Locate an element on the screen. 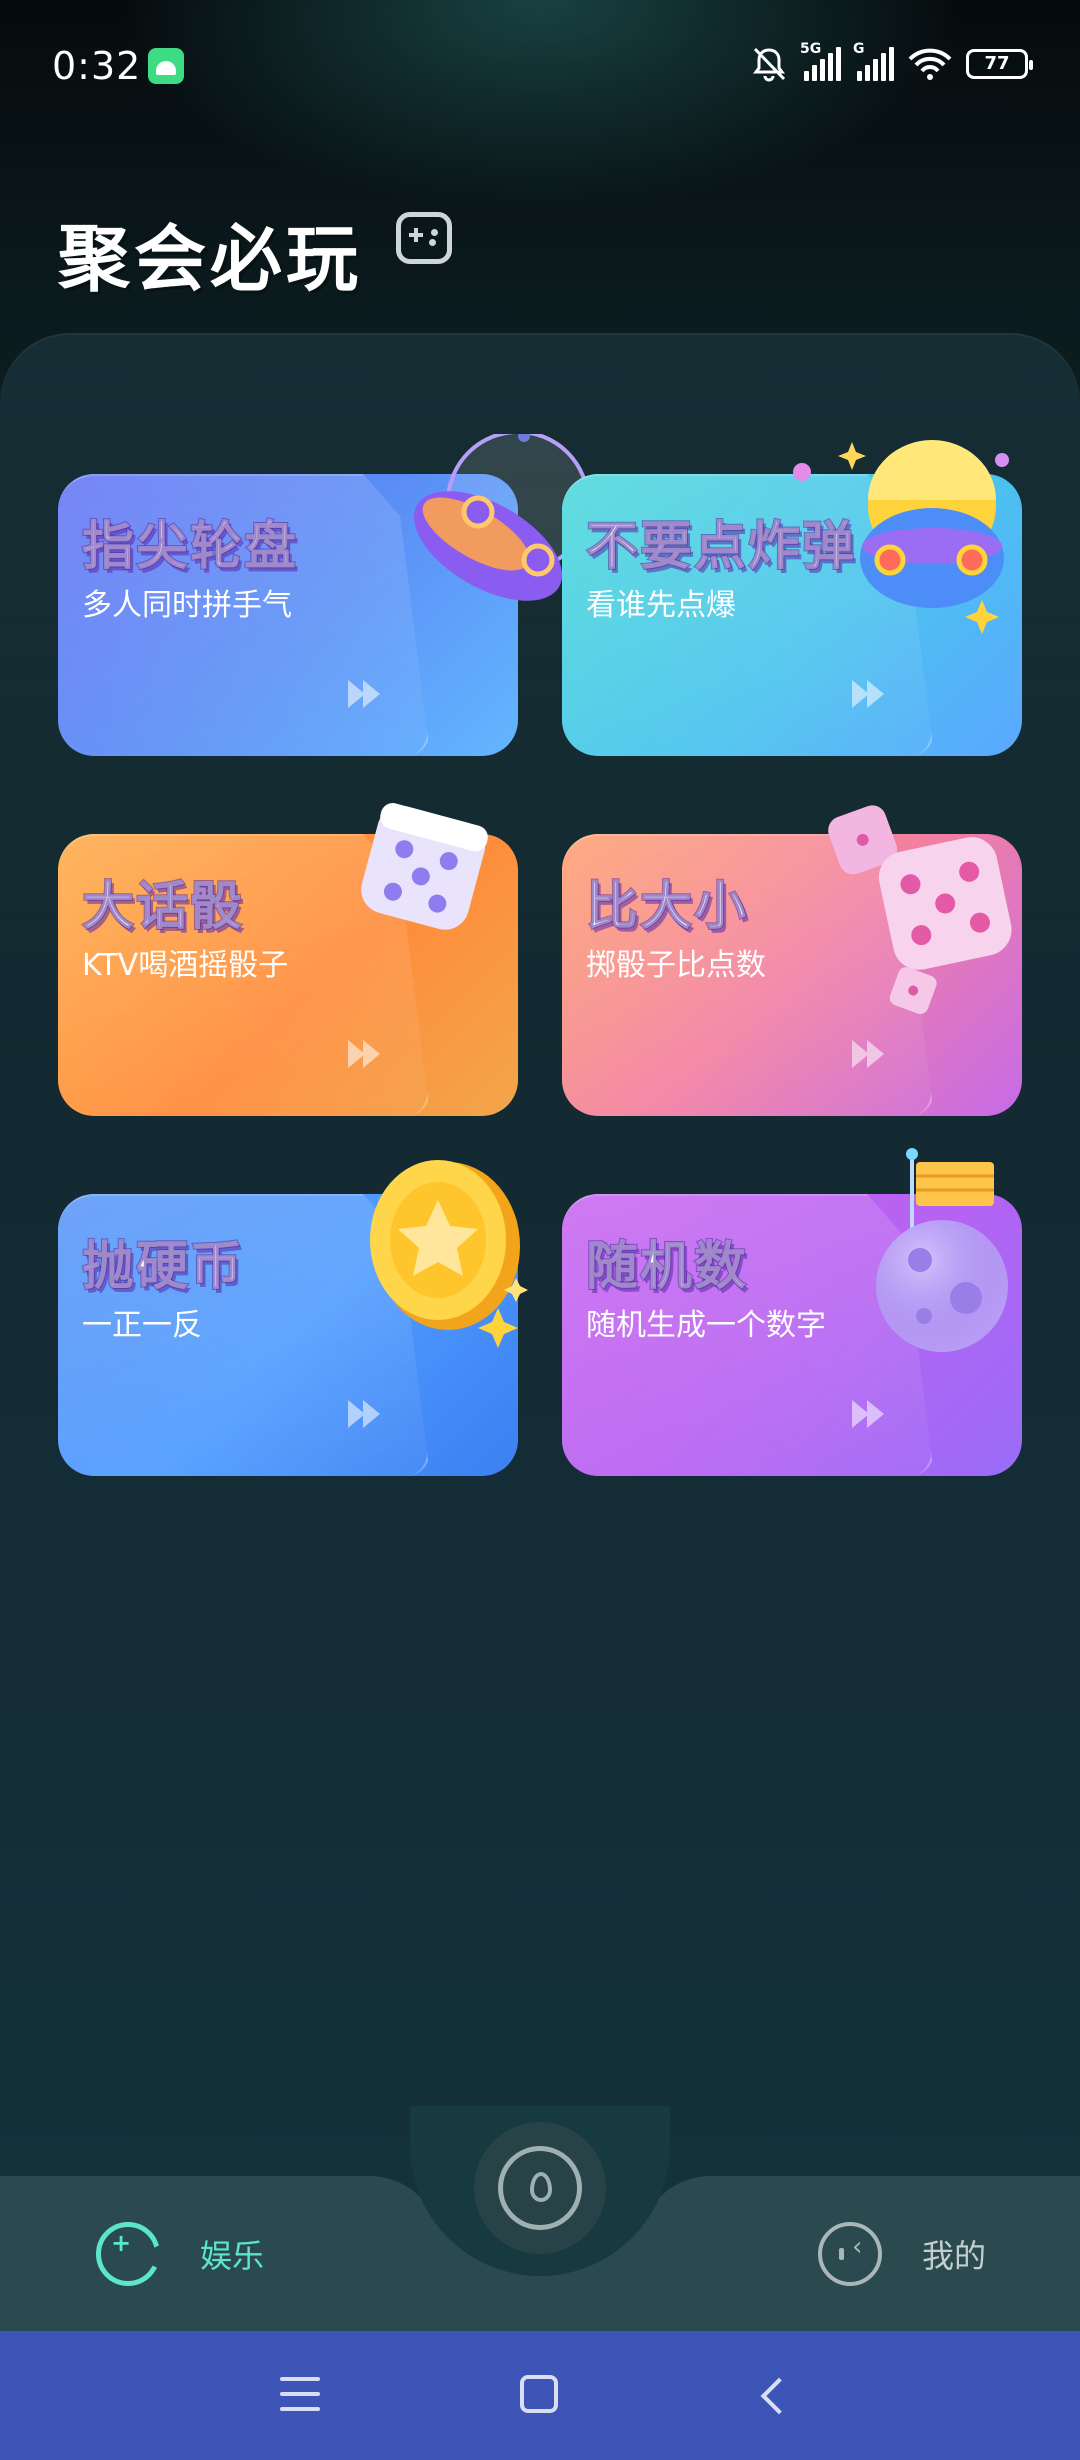 The image size is (1080, 2460). game-title: 指尖轮盘 is located at coordinates (190, 547).